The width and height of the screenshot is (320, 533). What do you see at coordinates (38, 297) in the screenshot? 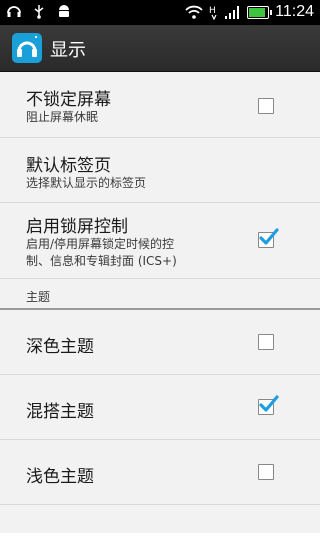
I see `section-label: 主题` at bounding box center [38, 297].